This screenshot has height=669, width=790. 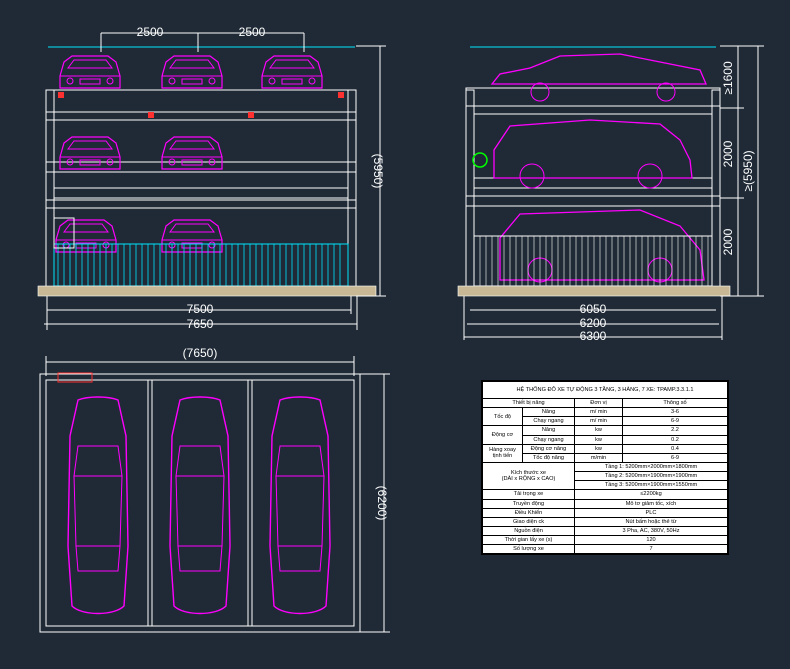 What do you see at coordinates (675, 412) in the screenshot?
I see `spec-row-value: 3-6` at bounding box center [675, 412].